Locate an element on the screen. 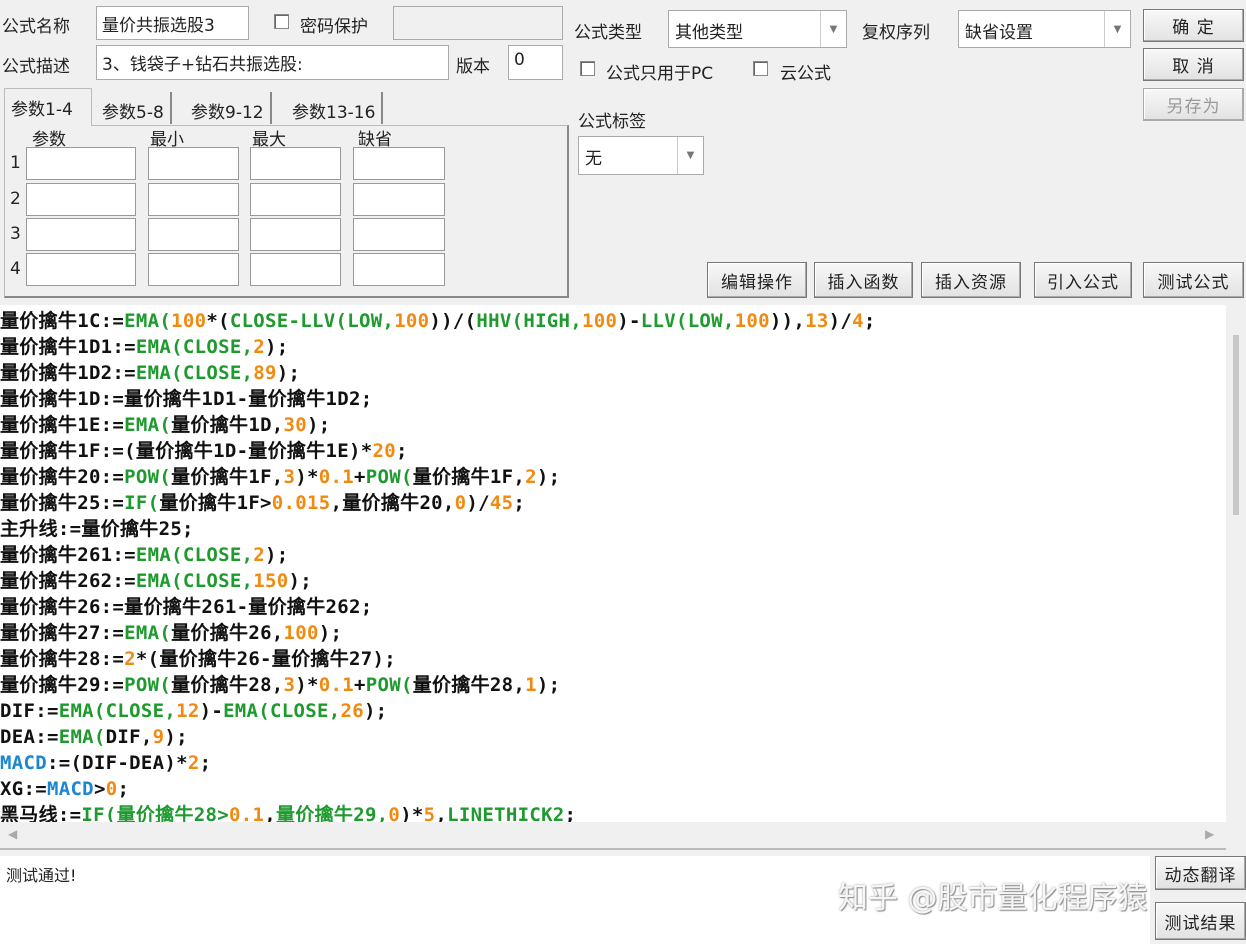 The height and width of the screenshot is (944, 1246). formula-desc-label: 公式描述 is located at coordinates (36, 67).